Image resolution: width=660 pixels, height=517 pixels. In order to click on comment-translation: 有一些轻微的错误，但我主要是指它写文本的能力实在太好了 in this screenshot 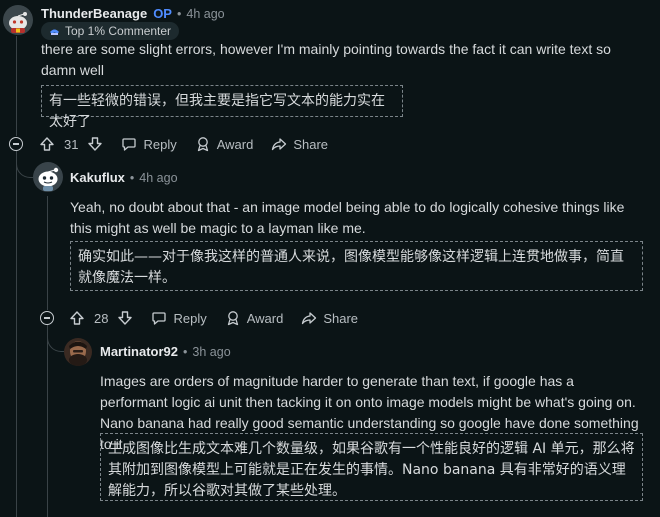, I will do `click(222, 107)`.